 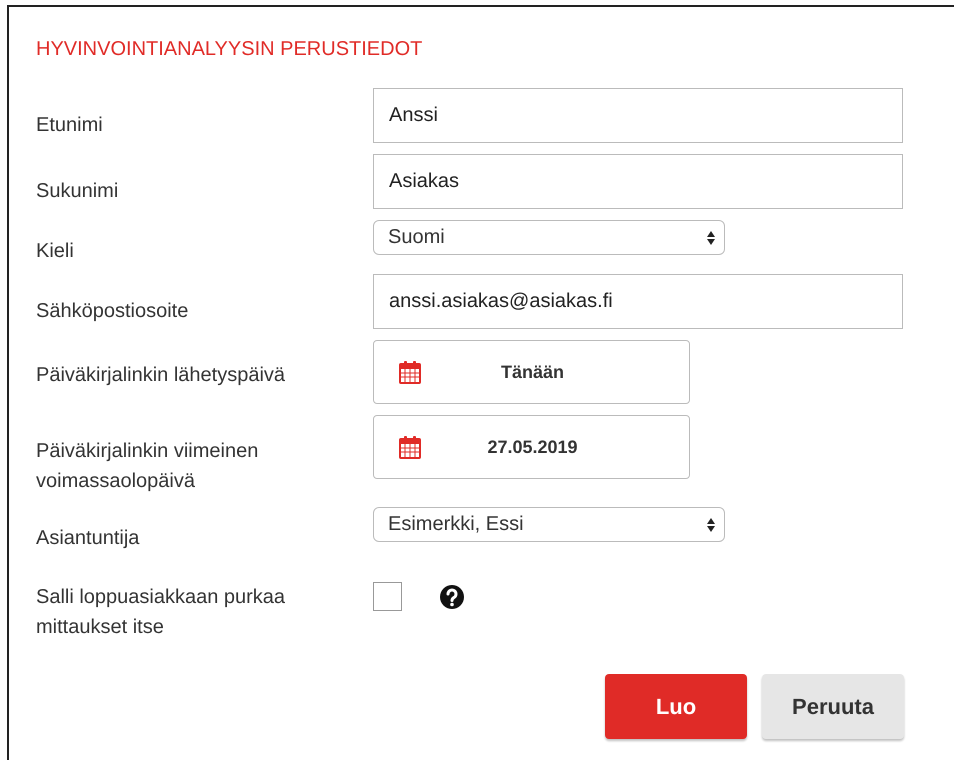 I want to click on select-field: Suomi, so click(x=549, y=237).